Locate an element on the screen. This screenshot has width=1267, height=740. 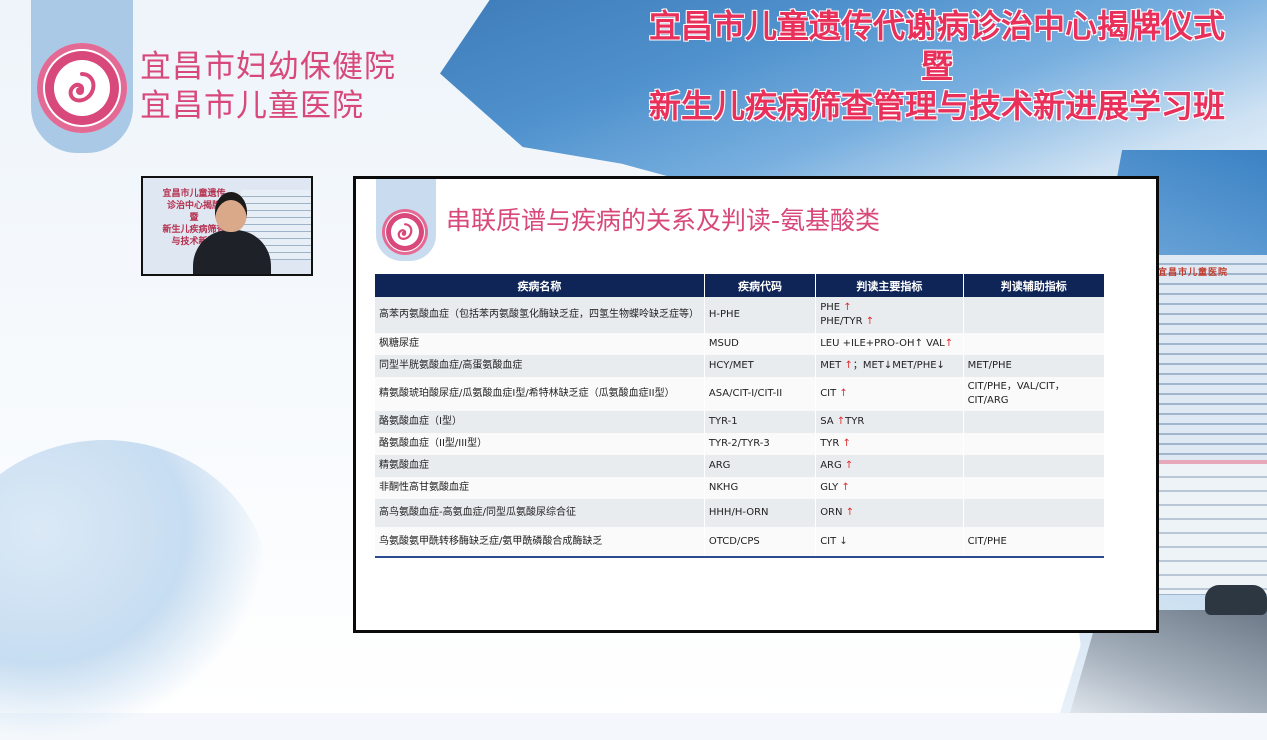
cell-aux-indicator: MET/PHE is located at coordinates (1033, 366).